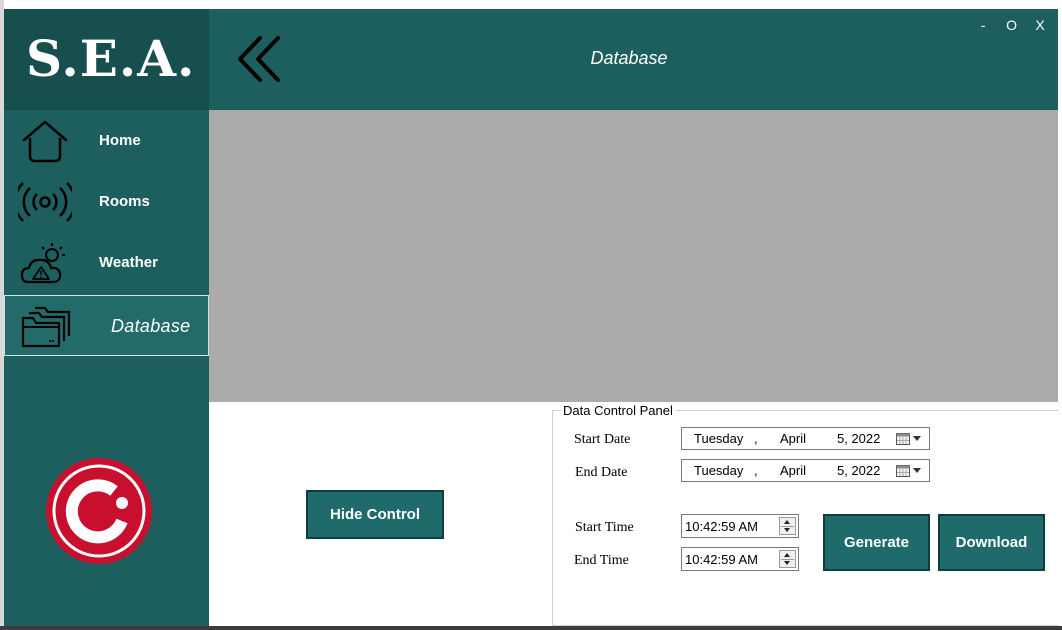  Describe the element at coordinates (601, 560) in the screenshot. I see `end-time-label: End Time` at that location.